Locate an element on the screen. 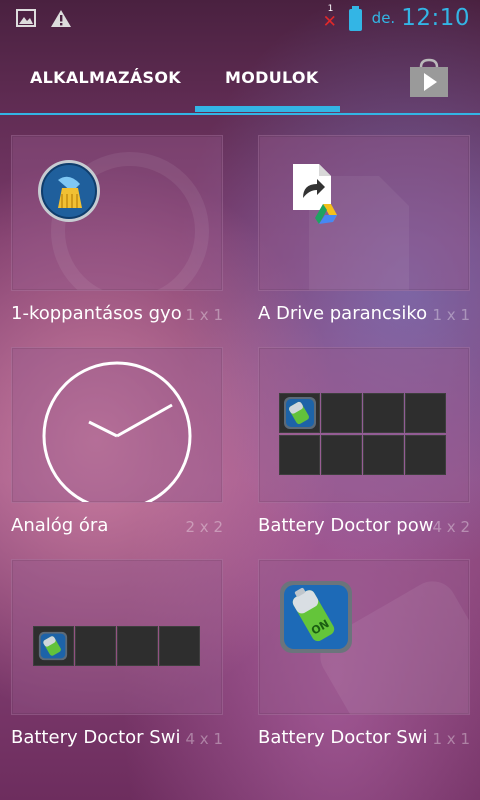 Image resolution: width=480 pixels, height=800 pixels. battery-icon is located at coordinates (355, 18).